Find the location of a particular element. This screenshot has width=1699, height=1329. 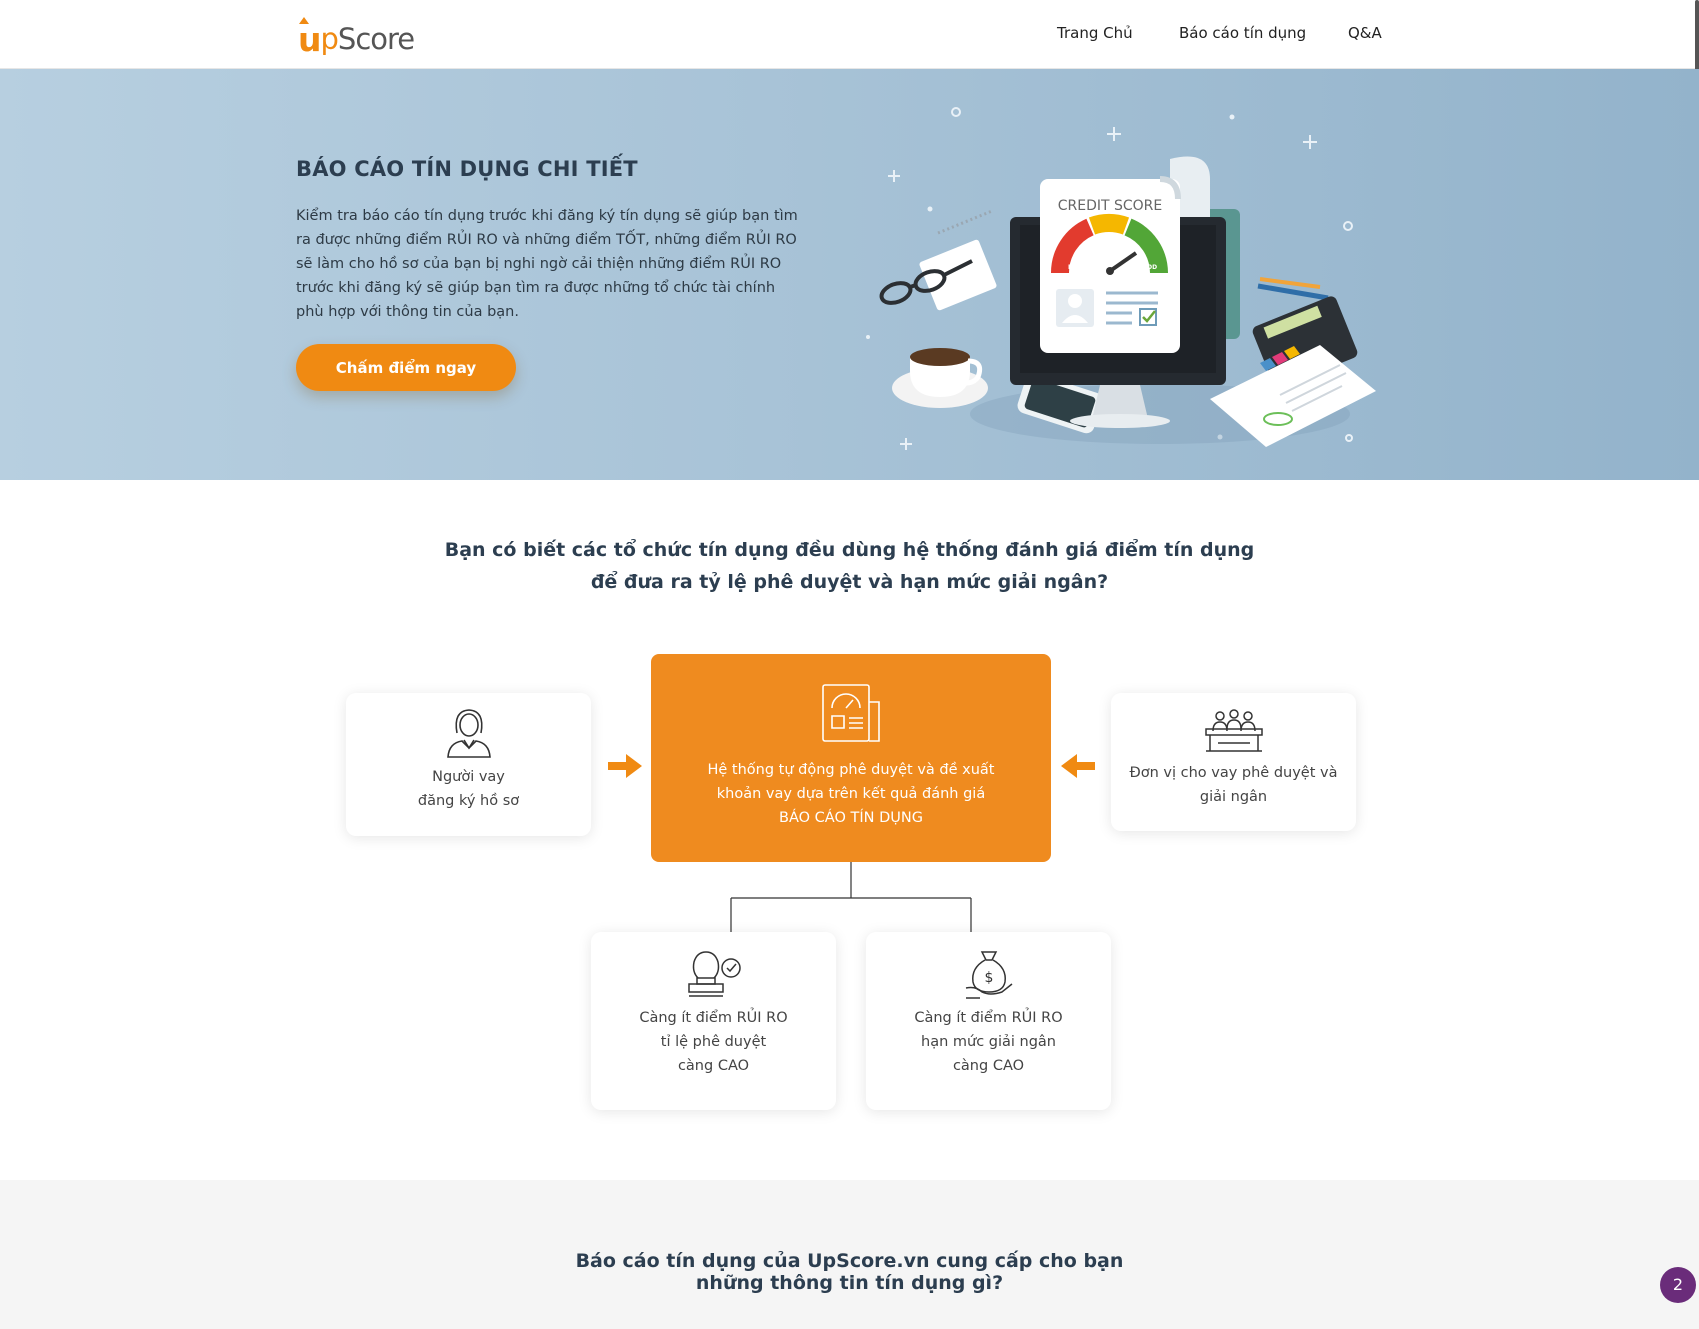

lender-card: Đơn vị cho vay phê duyệt và giải ngân is located at coordinates (1233, 762).